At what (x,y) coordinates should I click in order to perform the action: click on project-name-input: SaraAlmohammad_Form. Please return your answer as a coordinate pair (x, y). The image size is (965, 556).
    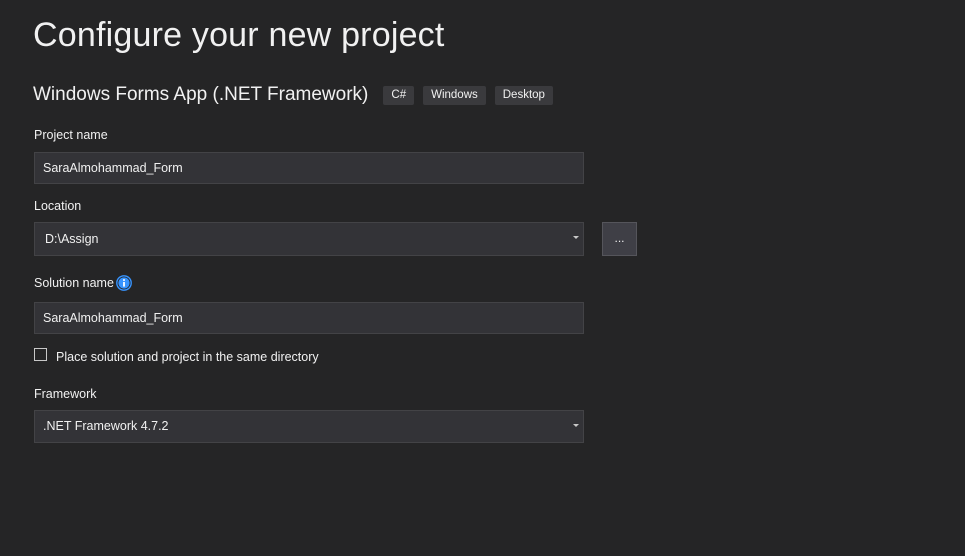
    Looking at the image, I should click on (309, 168).